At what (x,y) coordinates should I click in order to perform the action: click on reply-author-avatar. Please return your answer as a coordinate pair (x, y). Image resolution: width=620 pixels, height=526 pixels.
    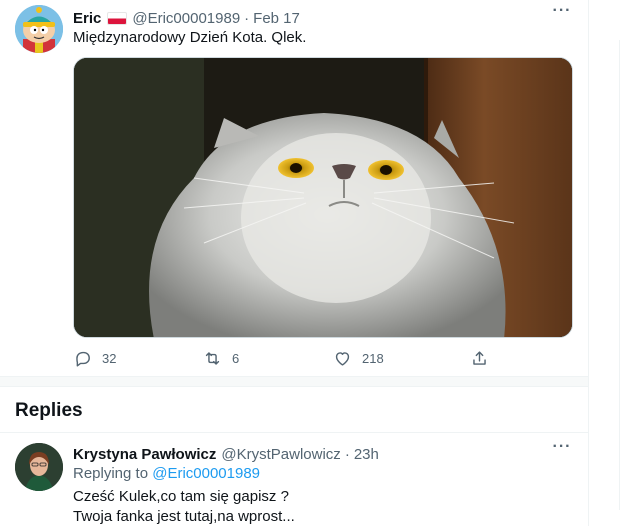
    Looking at the image, I should click on (39, 467).